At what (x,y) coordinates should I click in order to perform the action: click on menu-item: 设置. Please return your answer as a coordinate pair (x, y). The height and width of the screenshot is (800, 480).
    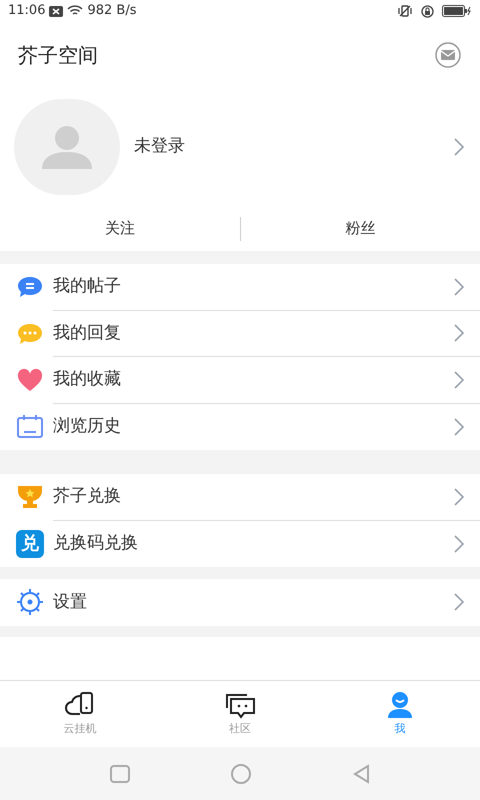
    Looking at the image, I should click on (240, 602).